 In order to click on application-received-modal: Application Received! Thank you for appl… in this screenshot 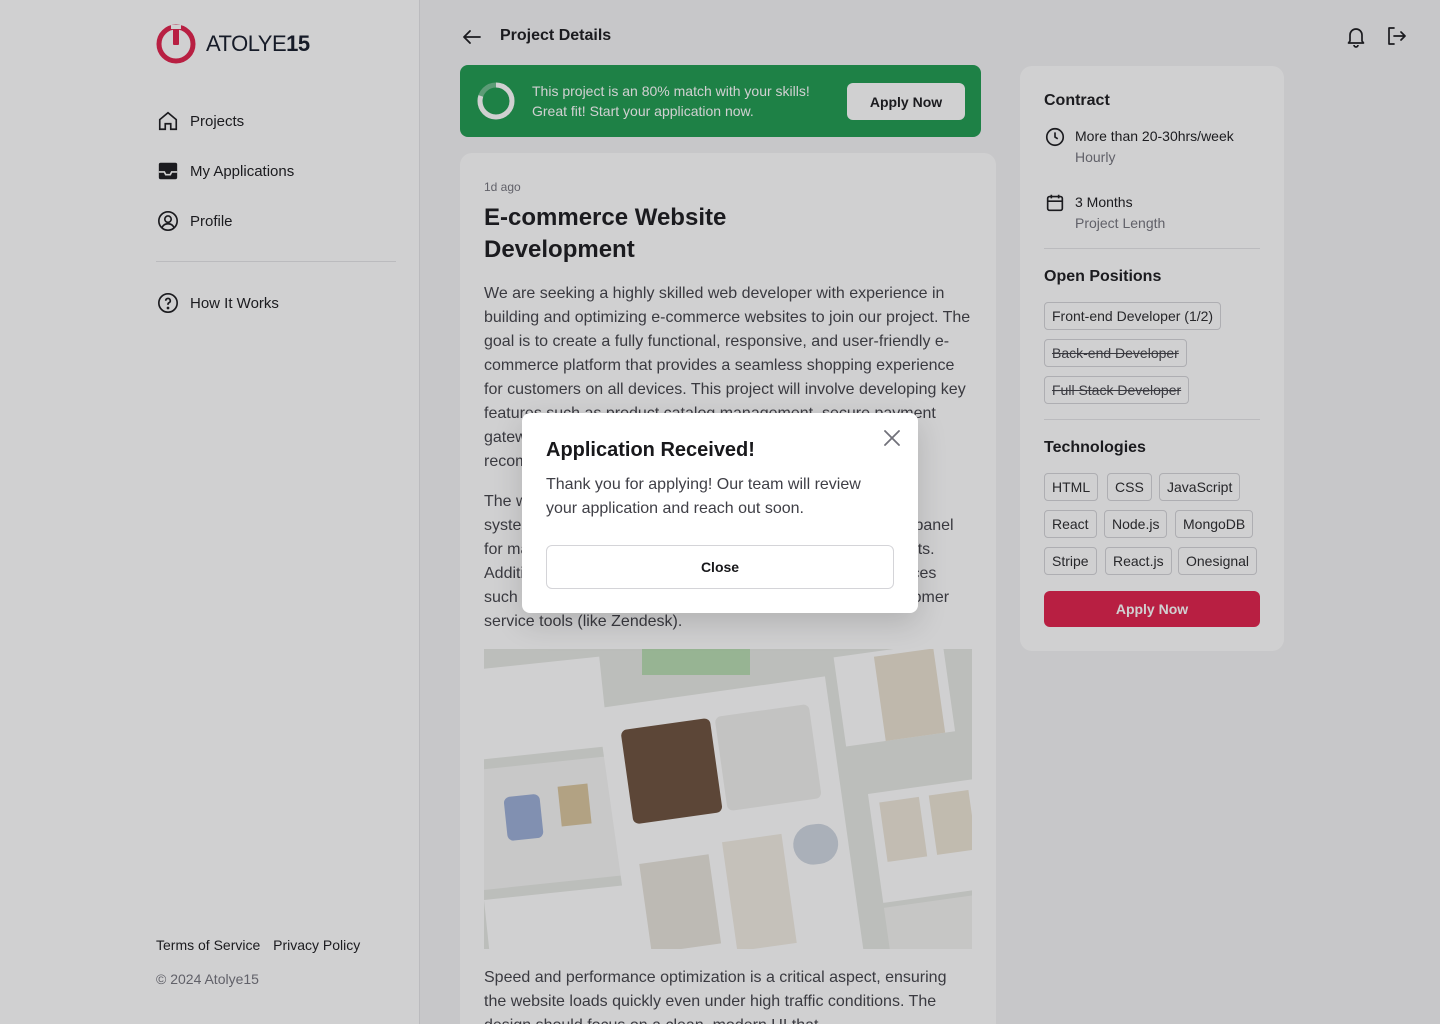, I will do `click(720, 513)`.